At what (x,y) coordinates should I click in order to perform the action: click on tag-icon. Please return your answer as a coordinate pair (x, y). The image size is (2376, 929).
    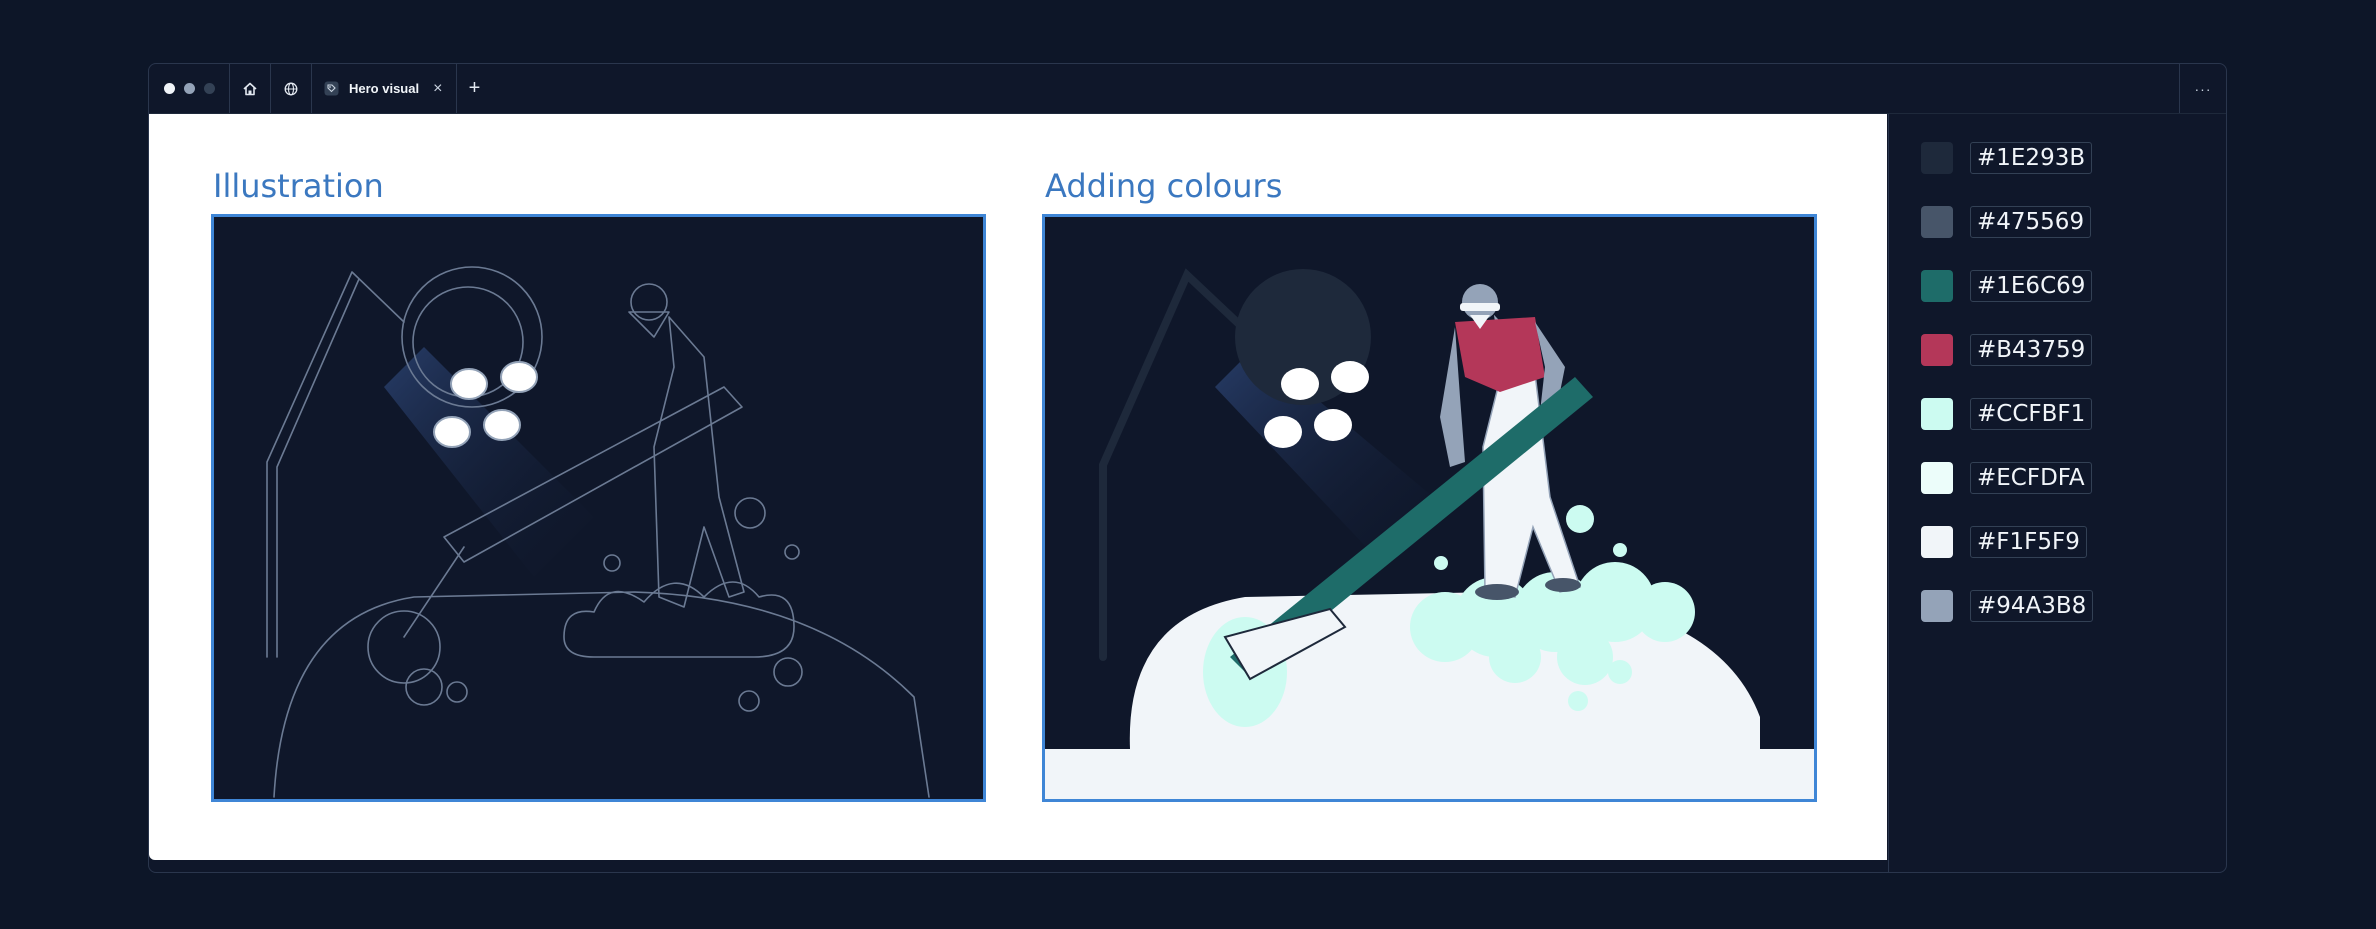
    Looking at the image, I should click on (331, 88).